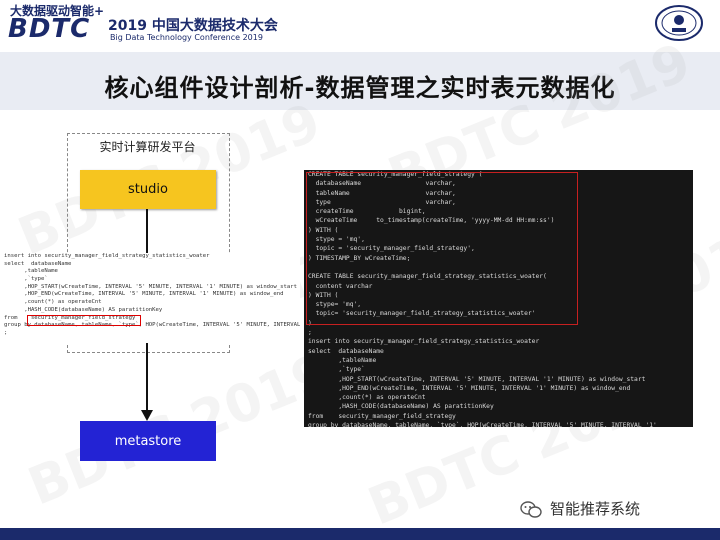  I want to click on wechat-account: 智能推荐系统, so click(580, 508).